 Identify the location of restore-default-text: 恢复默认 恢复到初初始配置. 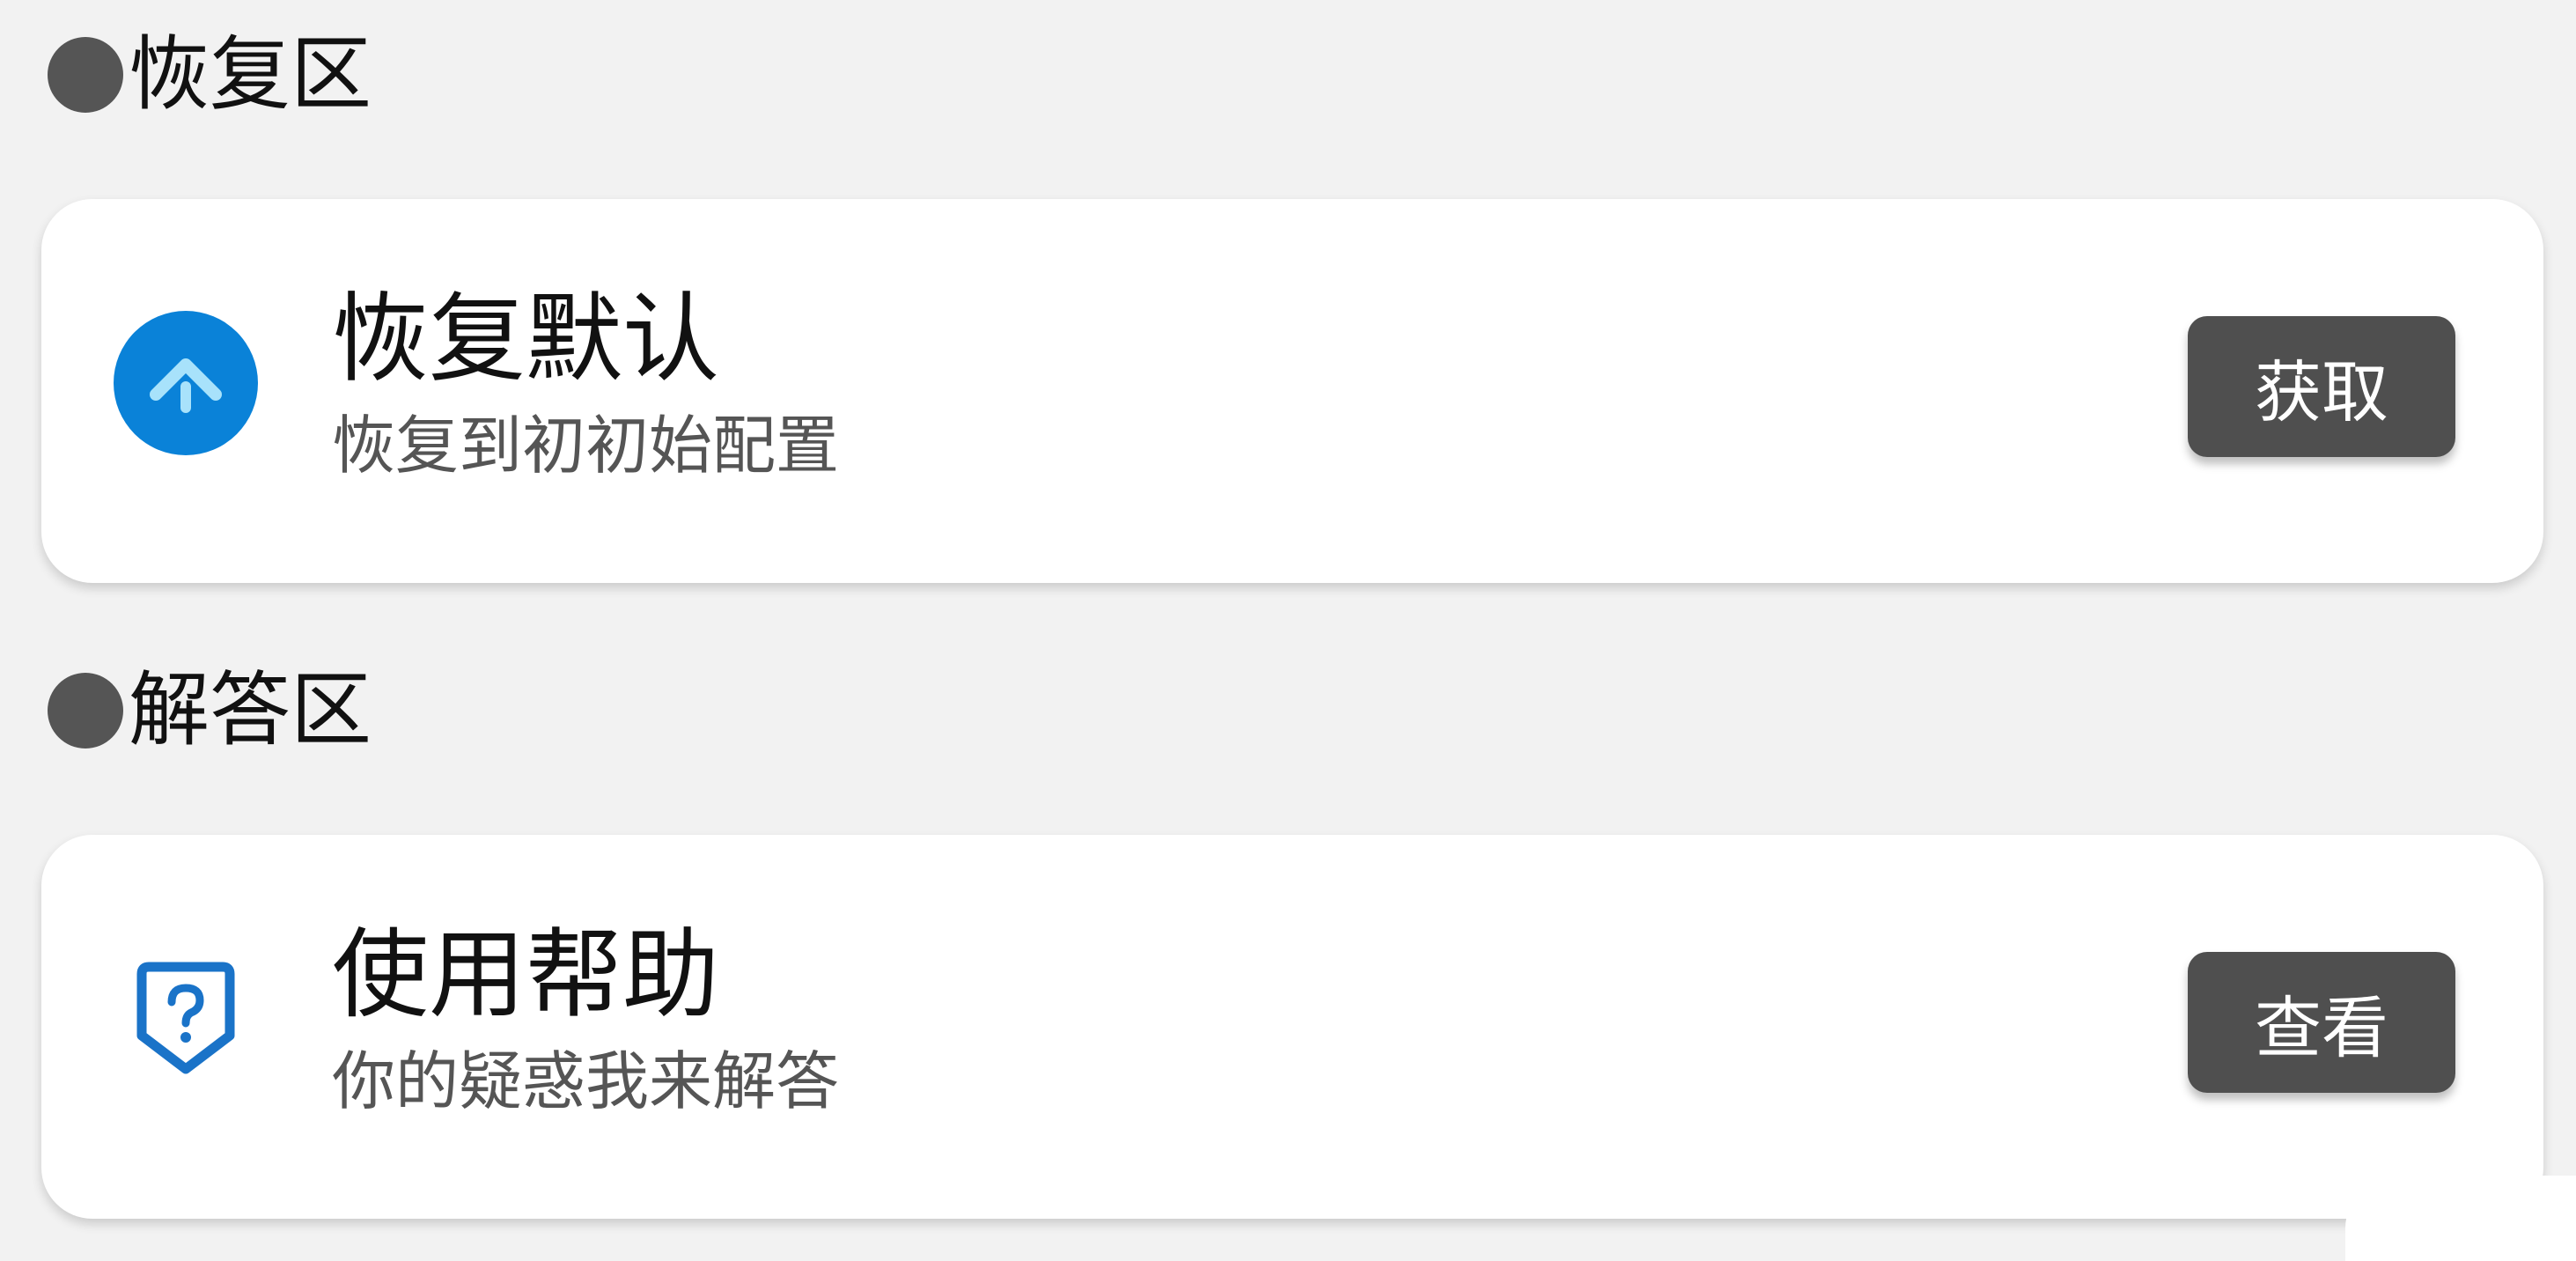
(585, 384).